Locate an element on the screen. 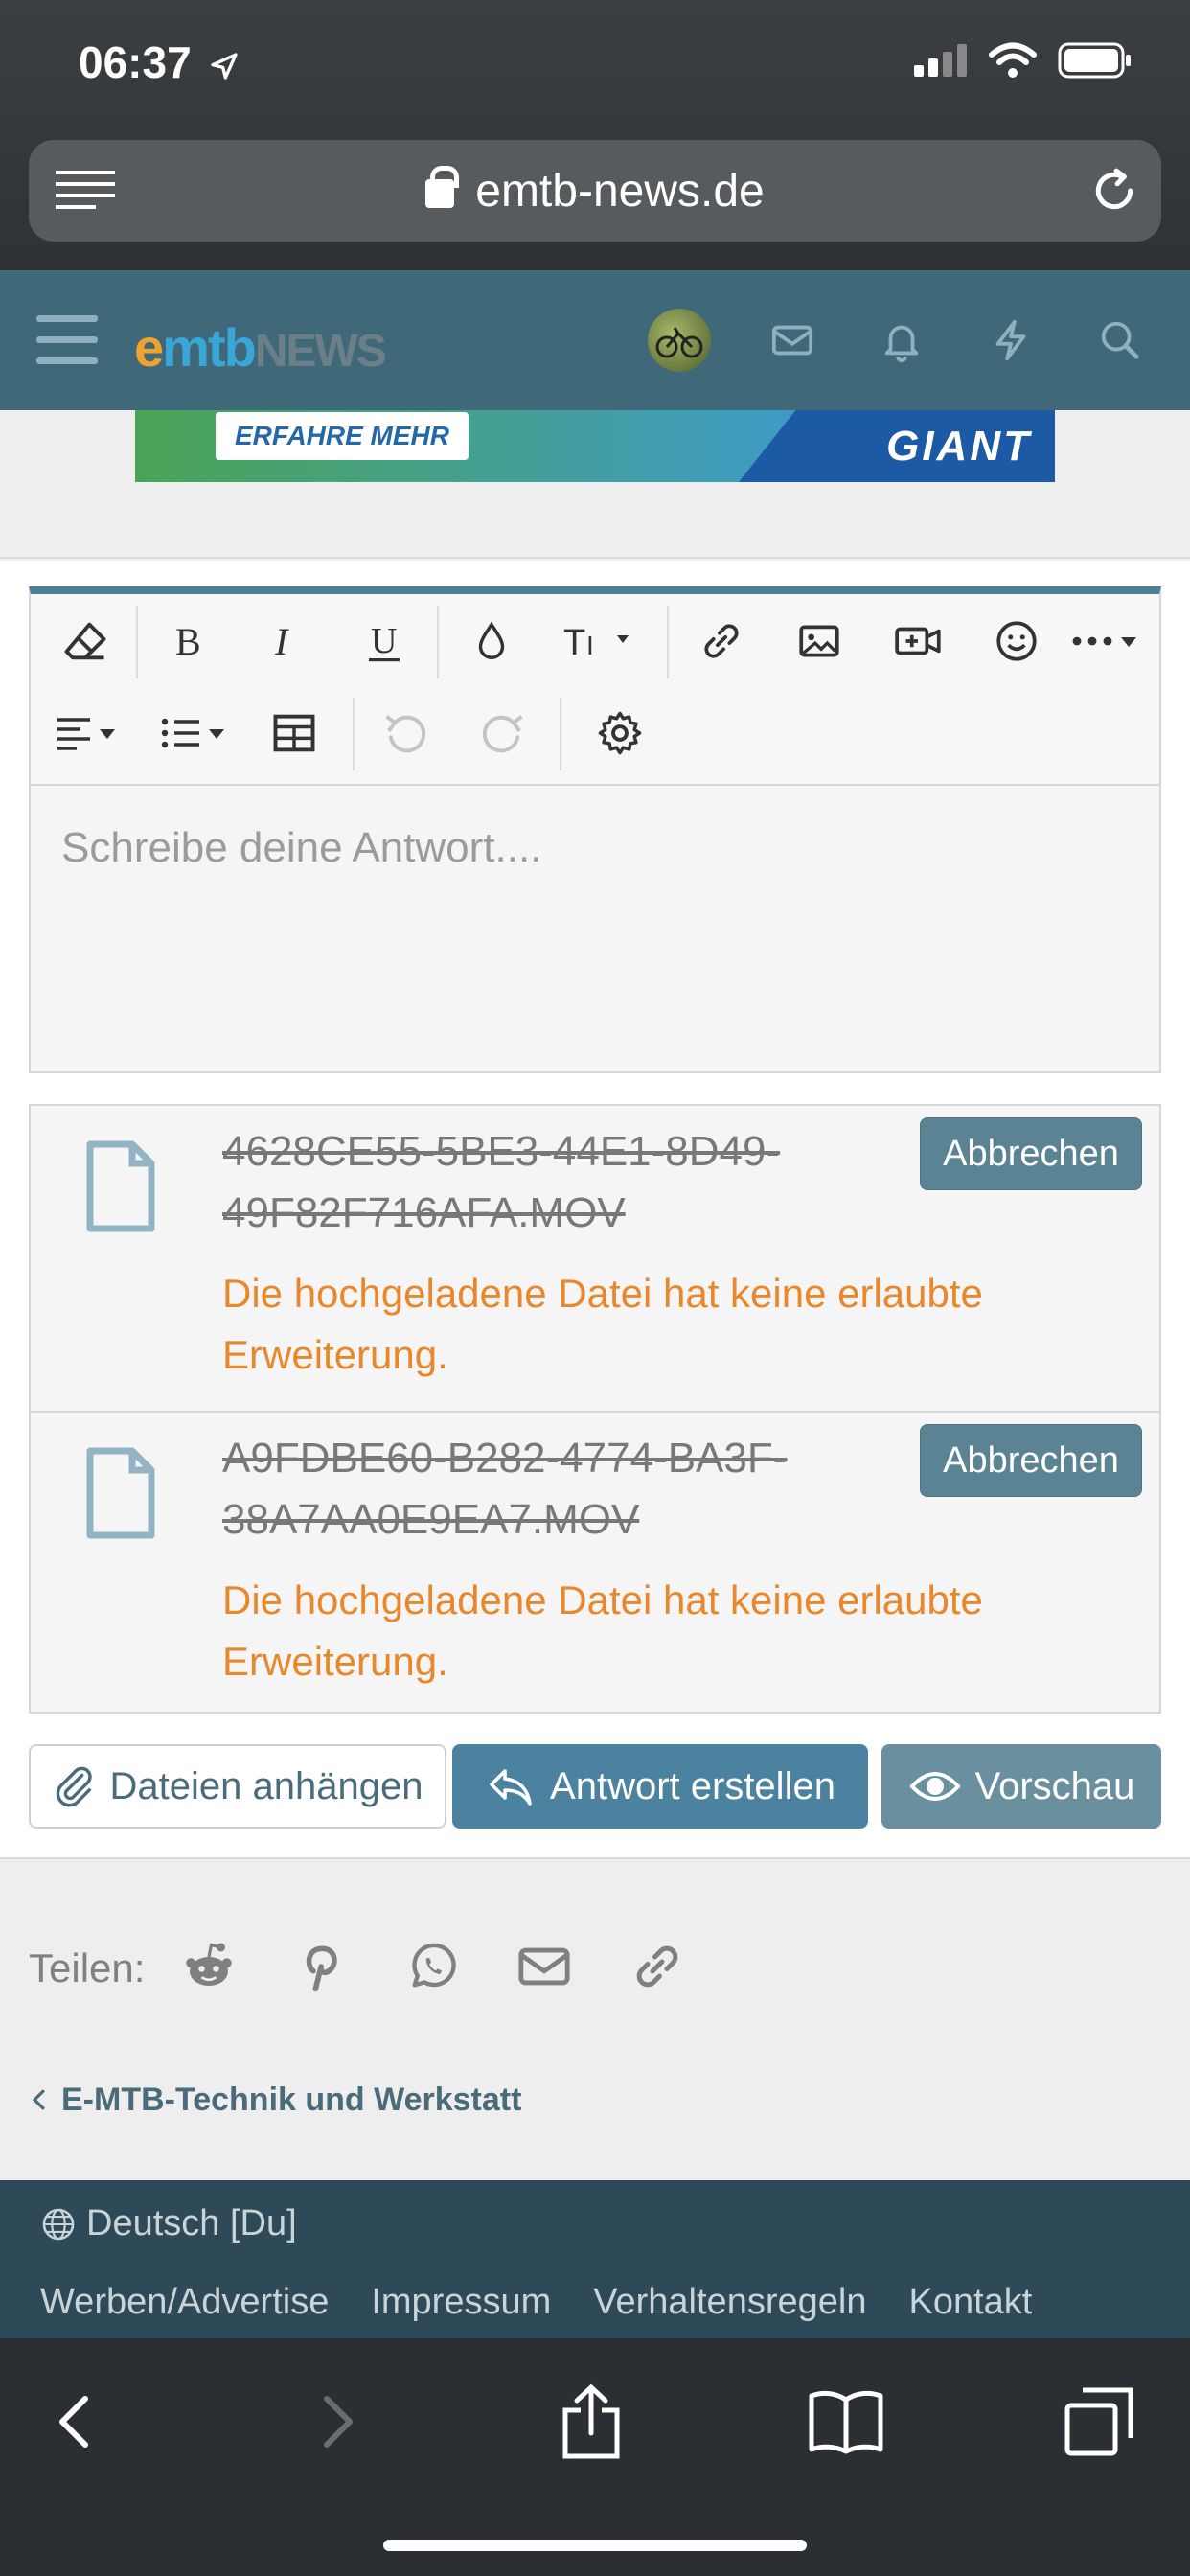 The width and height of the screenshot is (1190, 2576). svg-text: U is located at coordinates (384, 641).